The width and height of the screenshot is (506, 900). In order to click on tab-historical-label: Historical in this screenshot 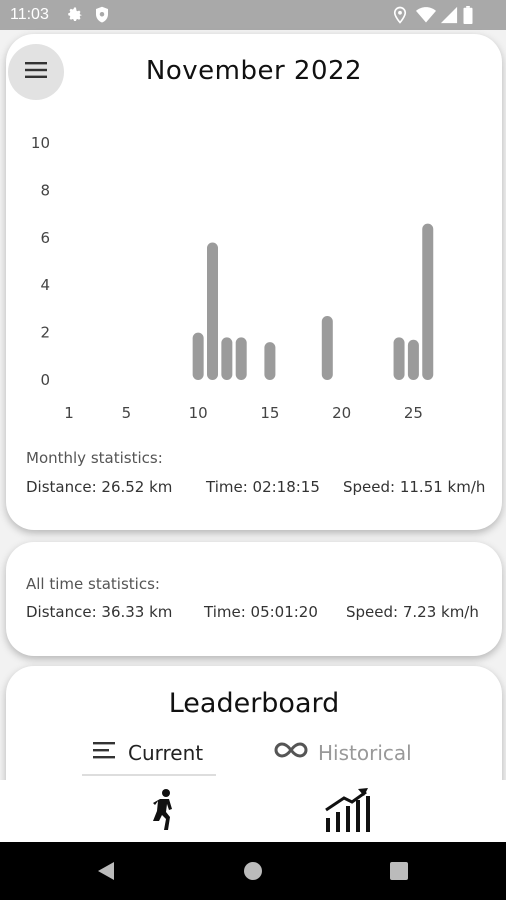, I will do `click(365, 752)`.